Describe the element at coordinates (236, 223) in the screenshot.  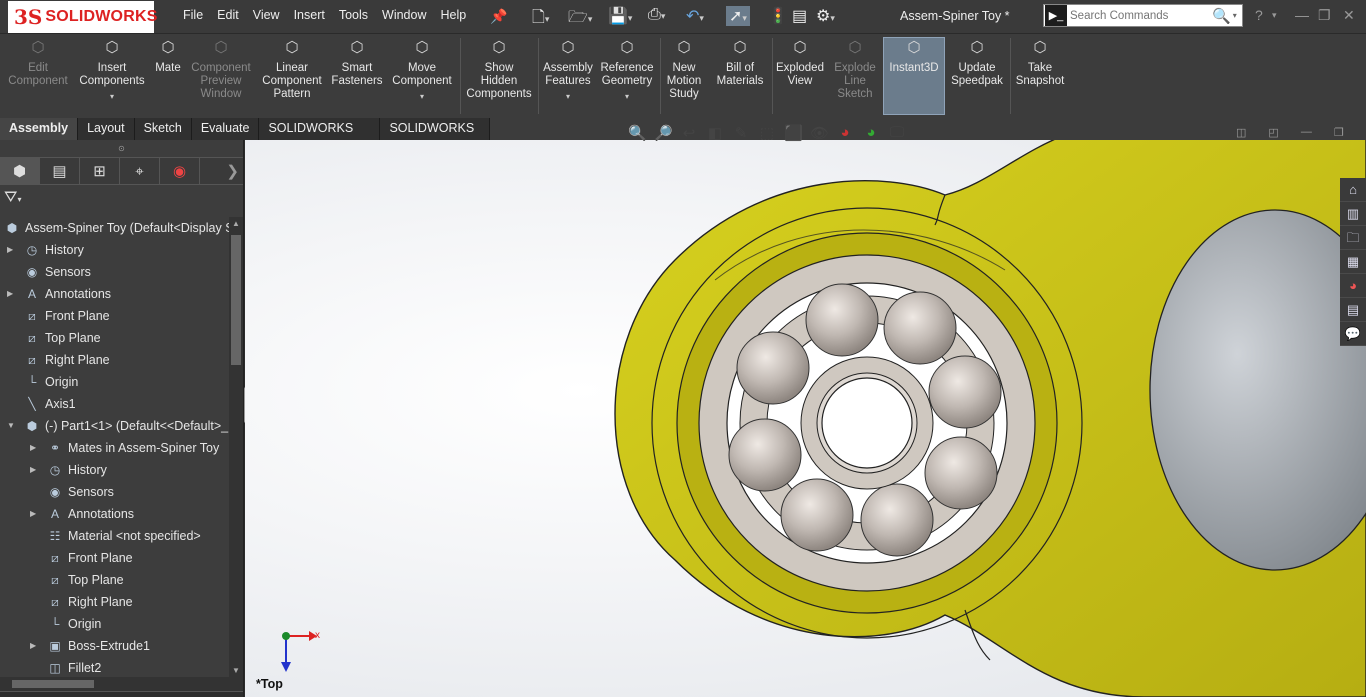
I see `scroll-up-icon: ▲` at that location.